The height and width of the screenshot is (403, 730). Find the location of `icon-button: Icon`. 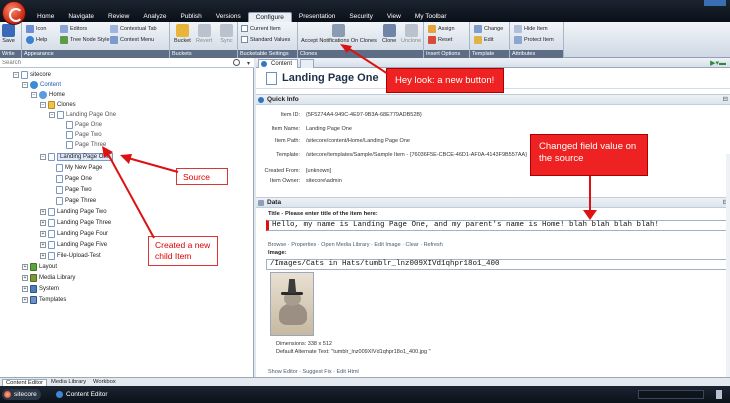

icon-button: Icon is located at coordinates (36, 29).